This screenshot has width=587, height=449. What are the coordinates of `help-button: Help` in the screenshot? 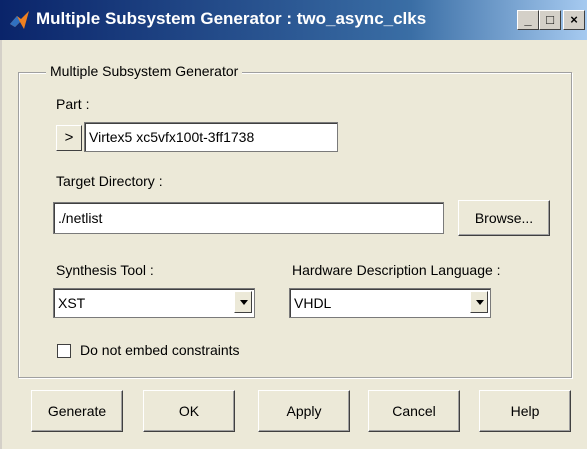 It's located at (525, 411).